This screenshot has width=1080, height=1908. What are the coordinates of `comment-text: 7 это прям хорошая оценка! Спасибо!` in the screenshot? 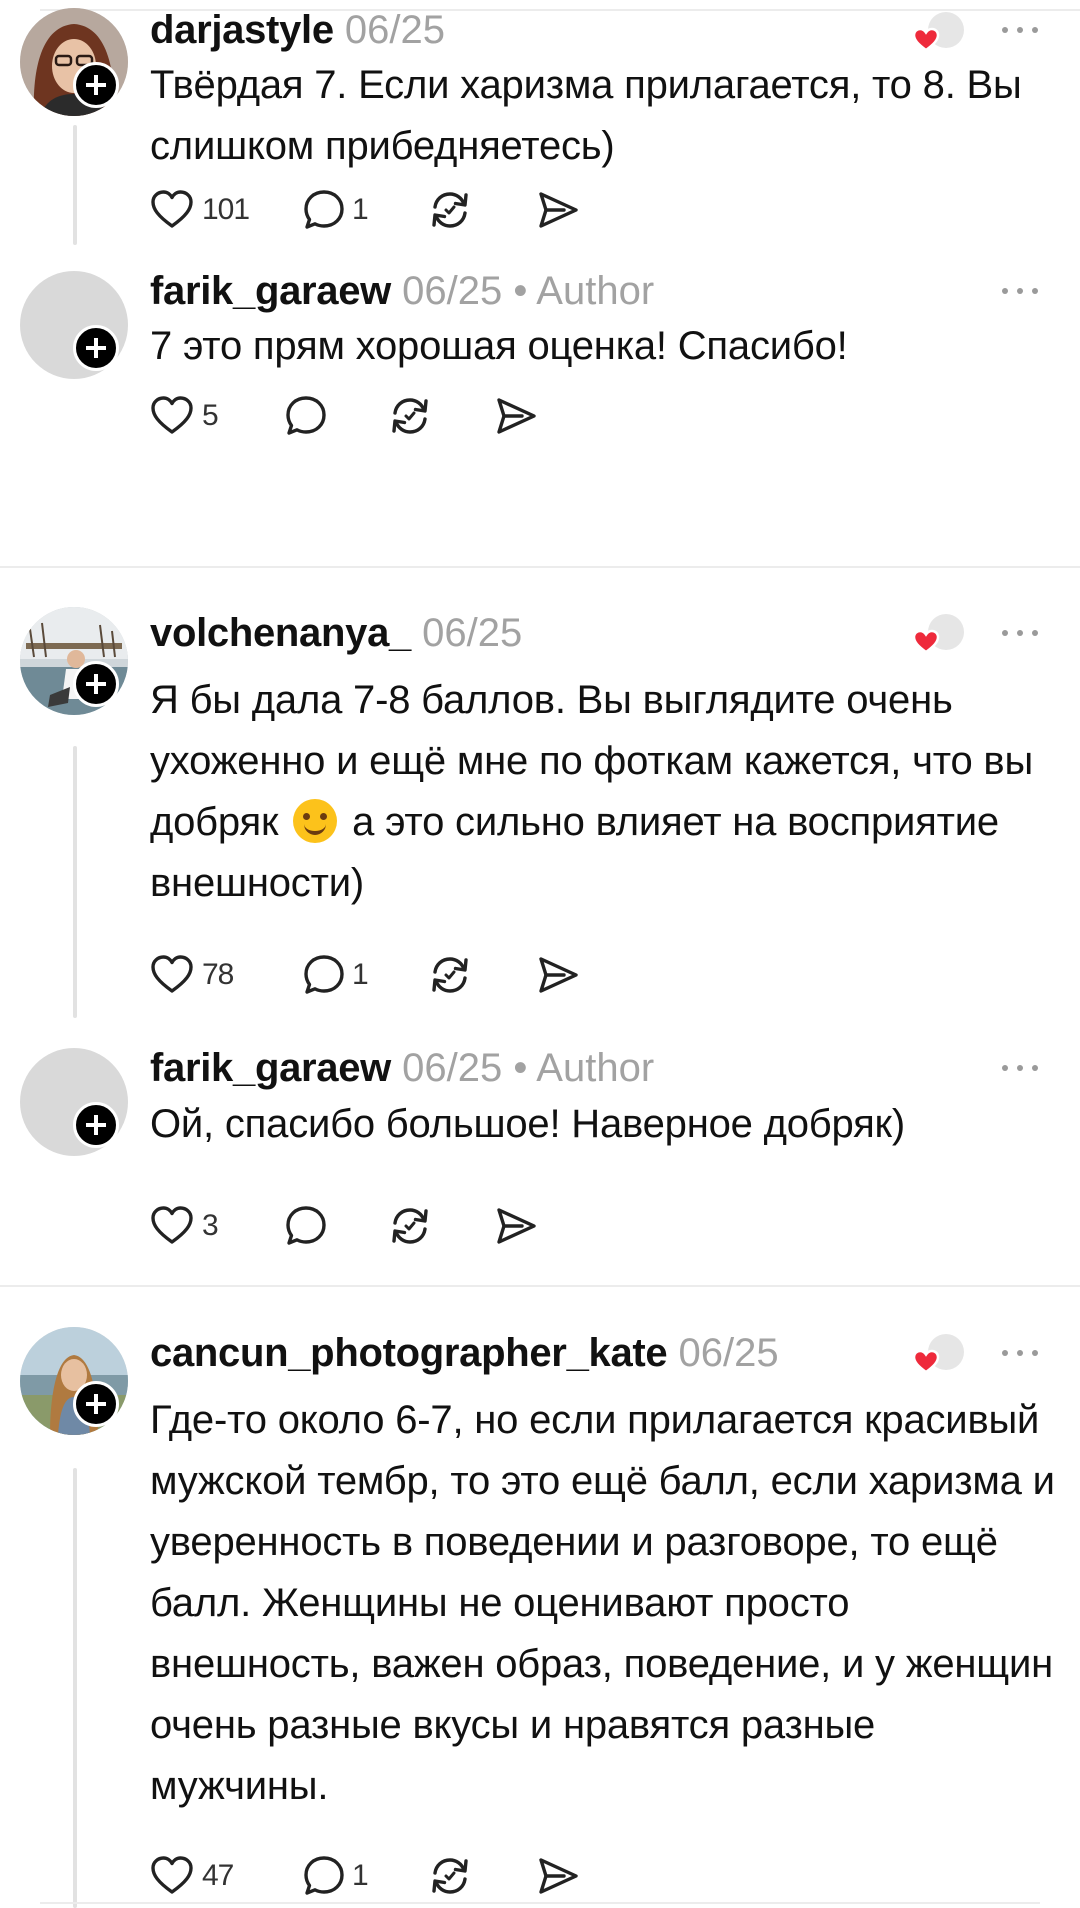 It's located at (499, 346).